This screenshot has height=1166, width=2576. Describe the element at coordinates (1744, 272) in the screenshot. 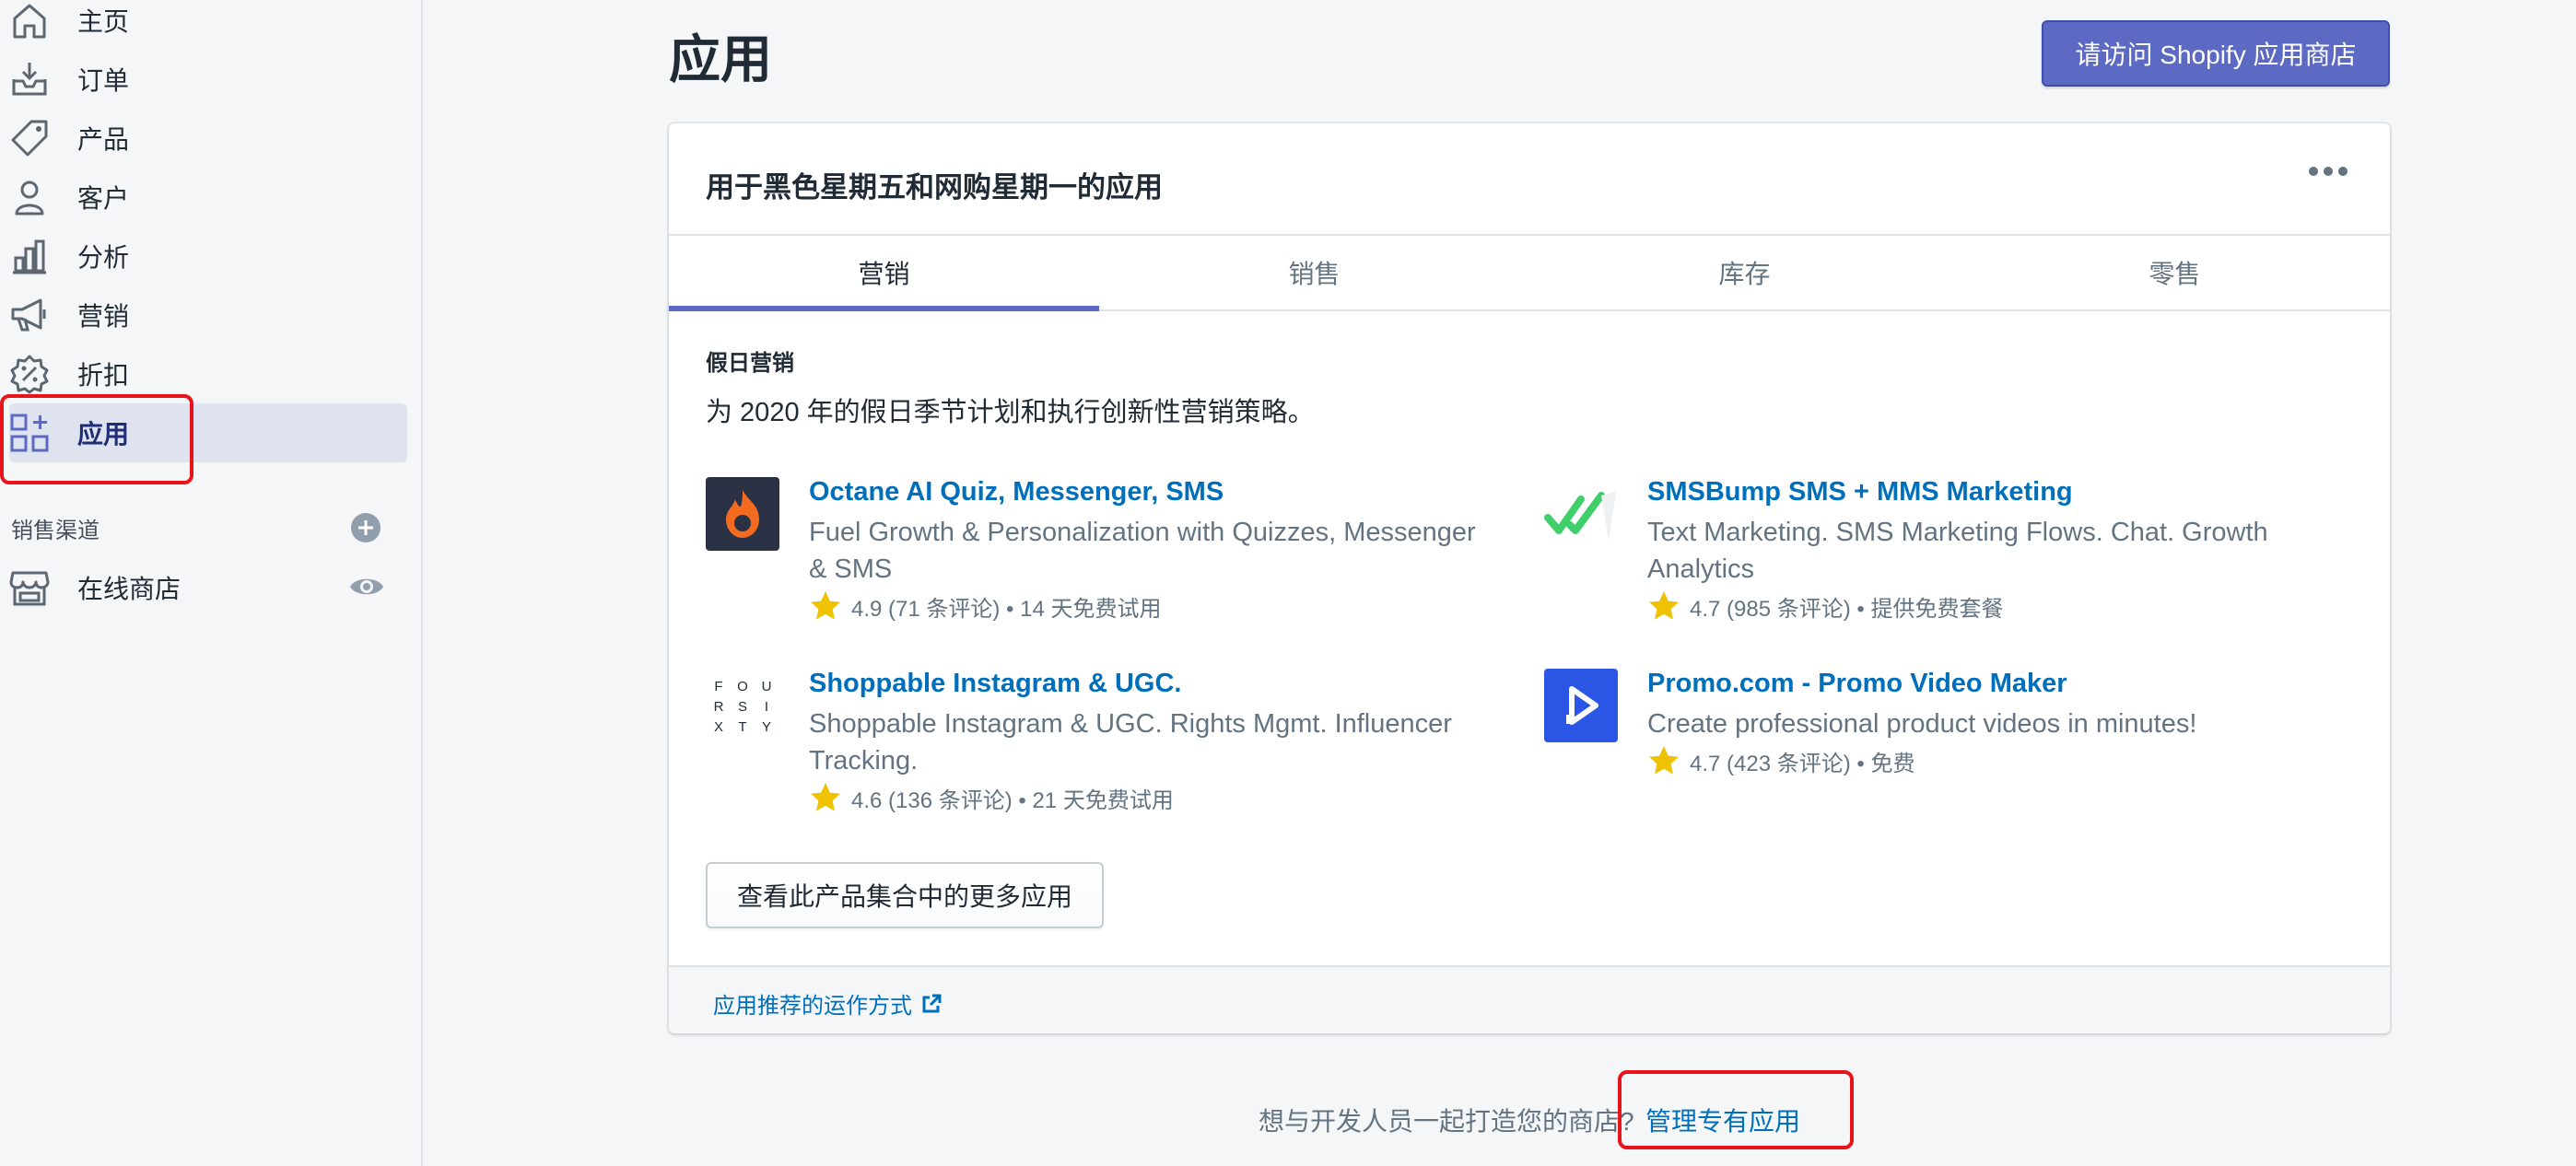

I see `tab-inventory: 库存` at that location.